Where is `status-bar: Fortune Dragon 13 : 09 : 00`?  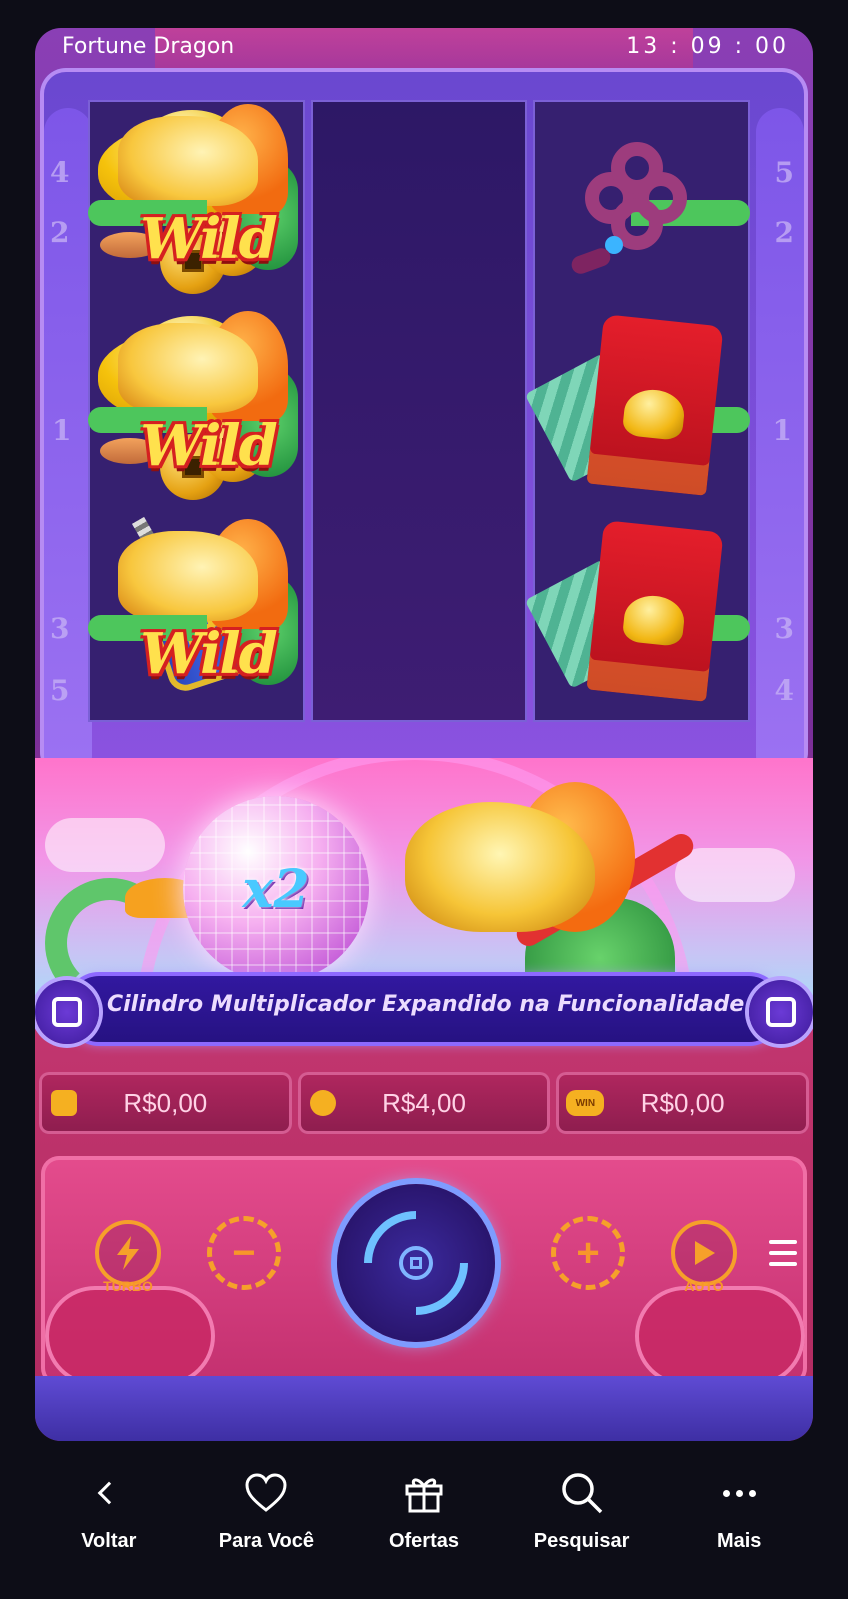 status-bar: Fortune Dragon 13 : 09 : 00 is located at coordinates (424, 51).